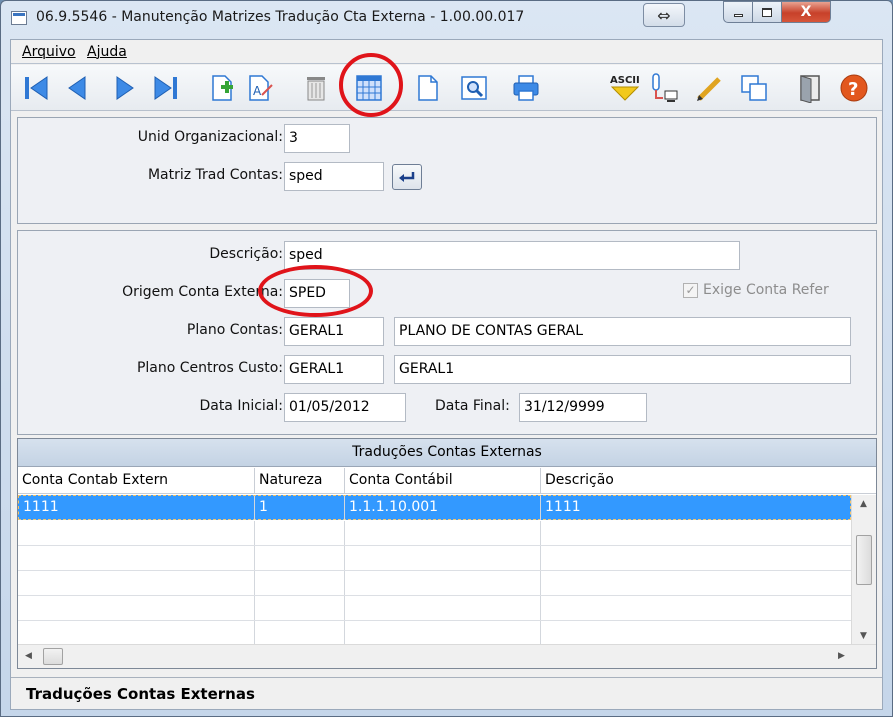 This screenshot has width=893, height=717. Describe the element at coordinates (472, 406) in the screenshot. I see `data-final-label: Data Final:` at that location.